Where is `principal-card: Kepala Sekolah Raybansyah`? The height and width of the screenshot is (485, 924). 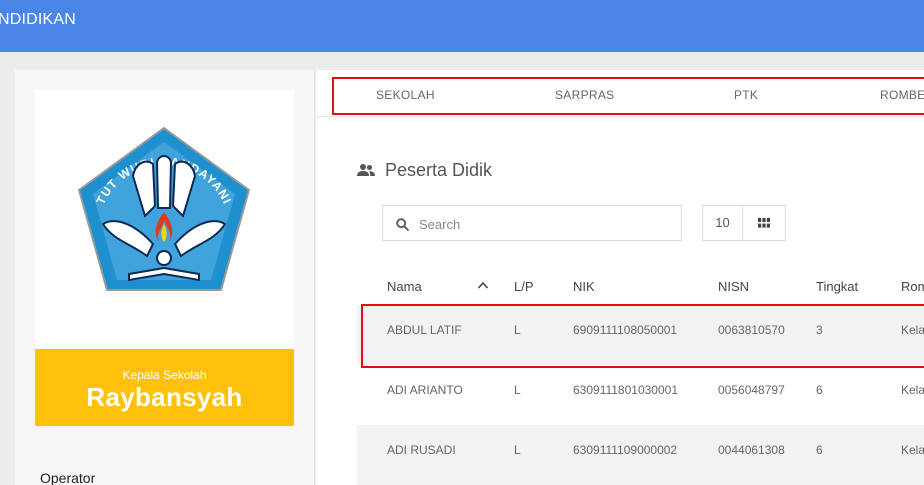
principal-card: Kepala Sekolah Raybansyah is located at coordinates (164, 387).